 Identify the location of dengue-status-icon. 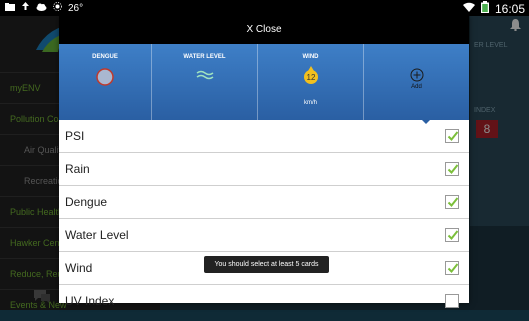
(105, 79).